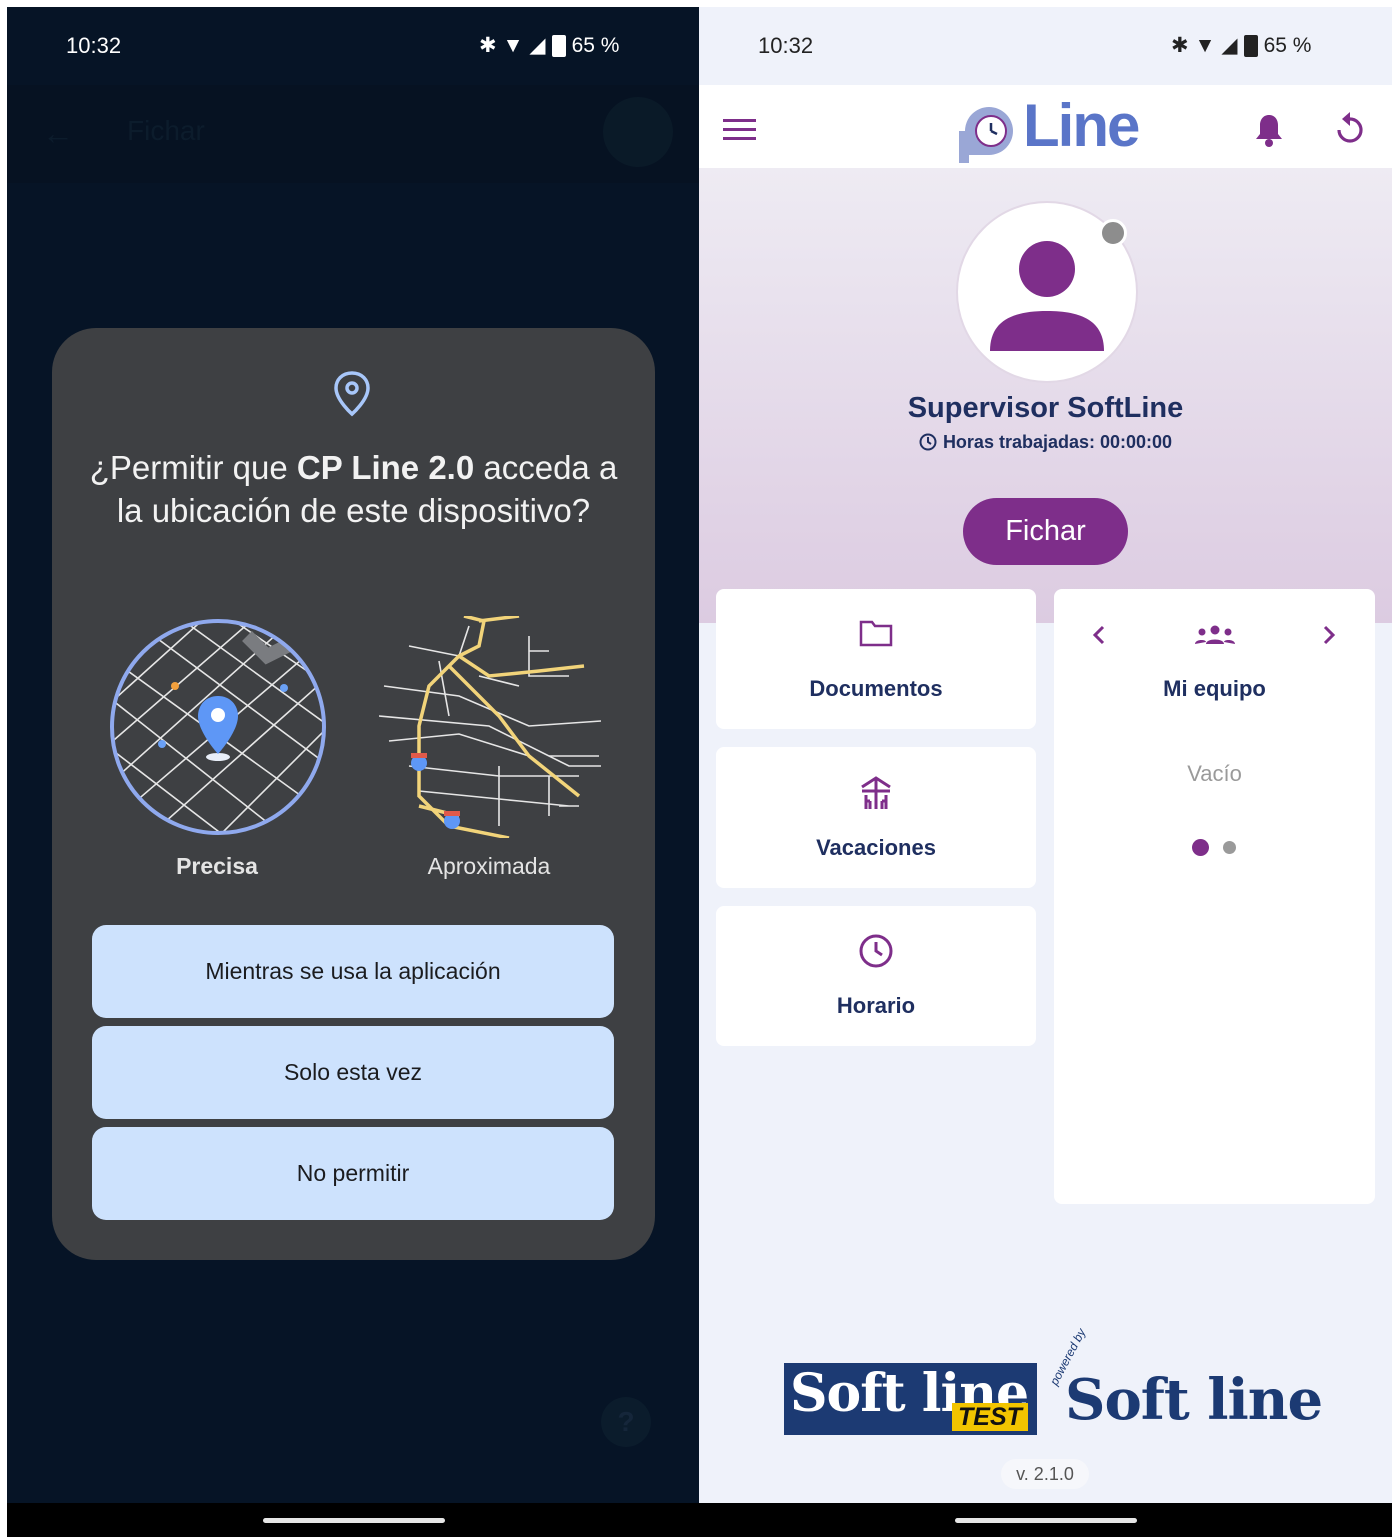 The height and width of the screenshot is (1537, 1399). What do you see at coordinates (166, 130) in the screenshot?
I see `background-title: Fichar` at bounding box center [166, 130].